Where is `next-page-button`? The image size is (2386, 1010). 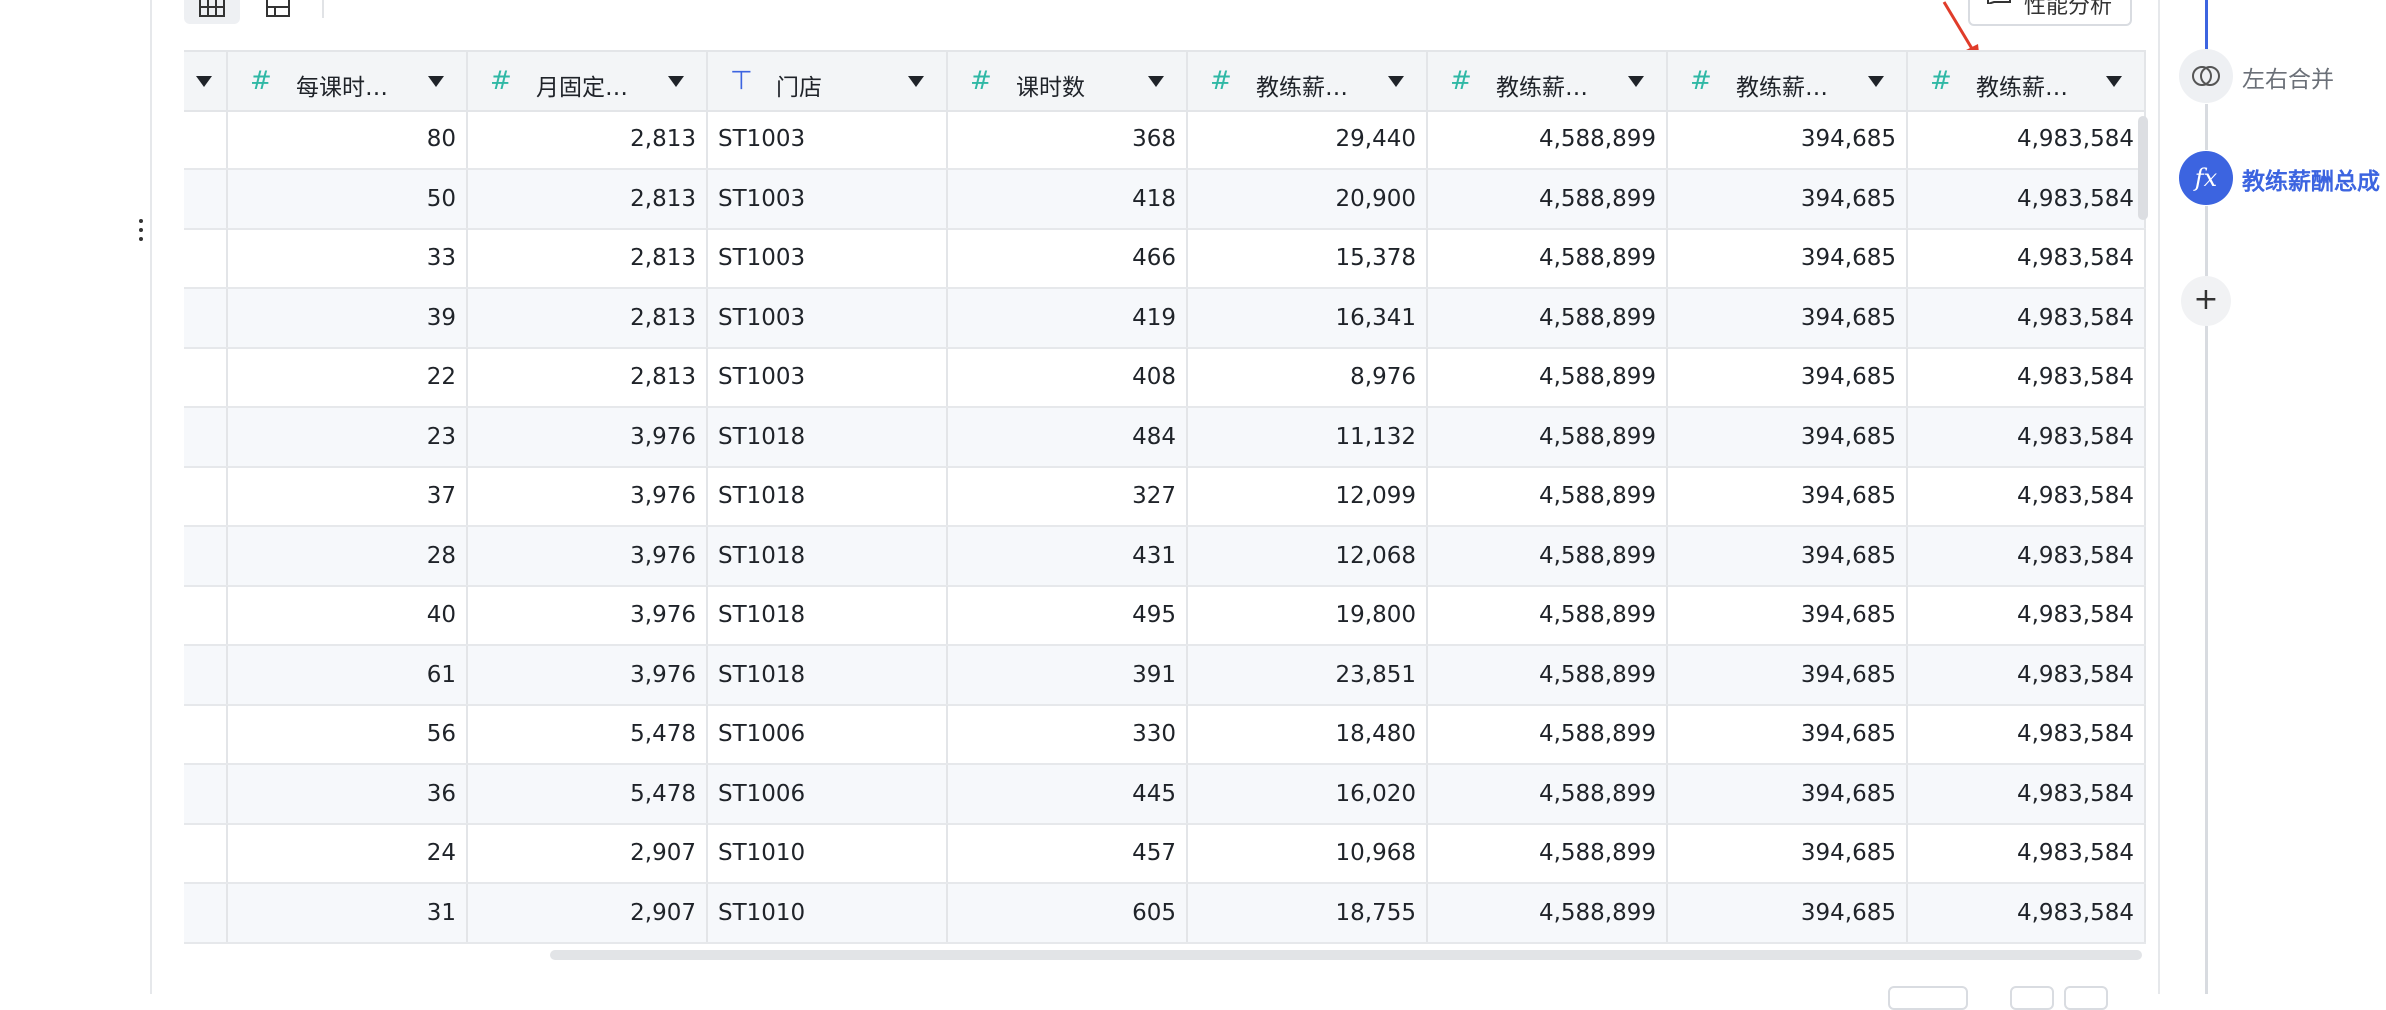
next-page-button is located at coordinates (2086, 998).